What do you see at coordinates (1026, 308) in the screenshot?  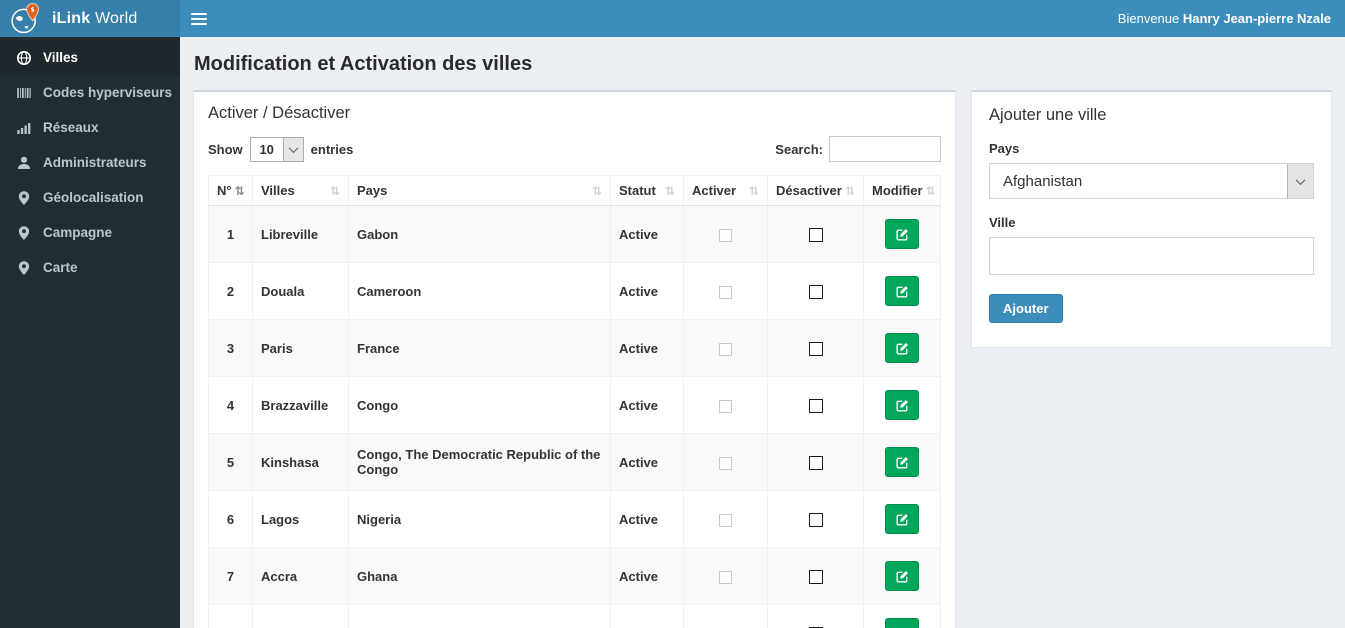 I see `ajouter-button: Ajouter` at bounding box center [1026, 308].